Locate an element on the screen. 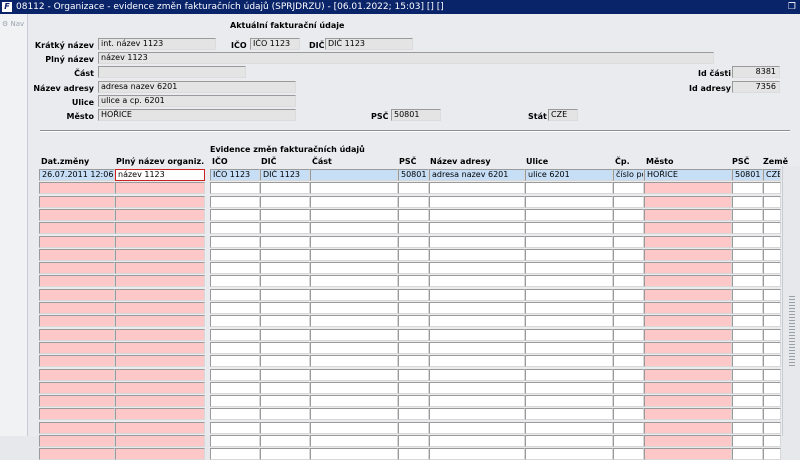 The width and height of the screenshot is (800, 460). mesto-field: HOŘICE is located at coordinates (197, 115).